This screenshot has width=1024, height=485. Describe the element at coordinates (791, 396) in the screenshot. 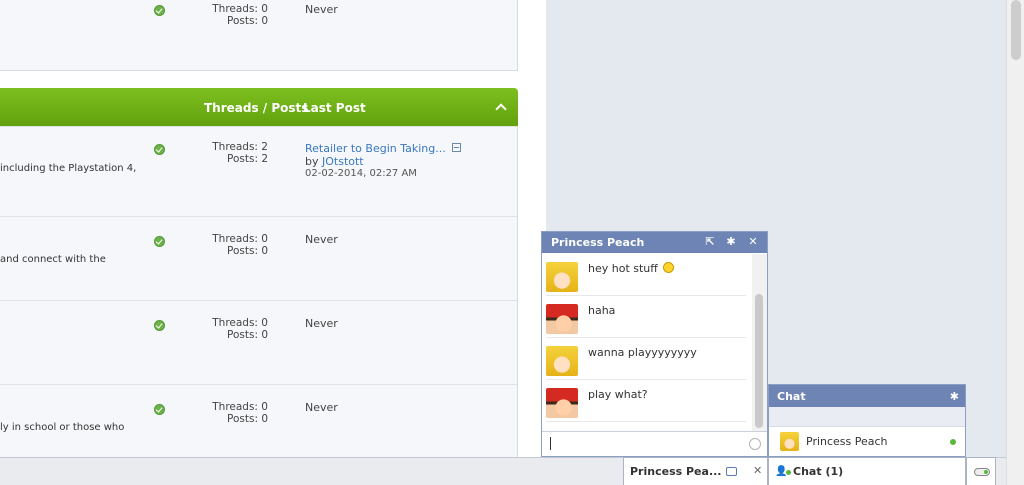

I see `buddy-list-title: Chat` at that location.